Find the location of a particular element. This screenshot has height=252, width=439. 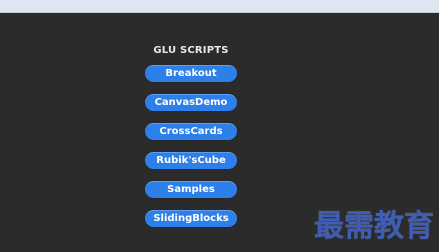

script-button-slidingblocks: SlidingBlocks is located at coordinates (191, 218).